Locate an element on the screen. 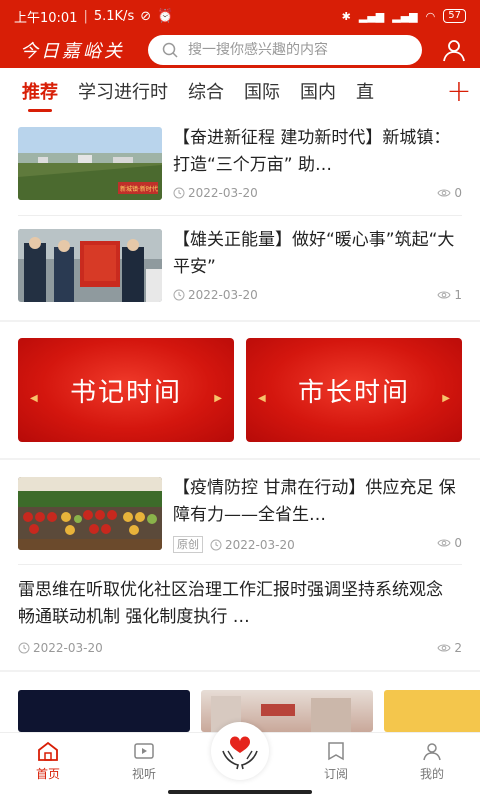 The height and width of the screenshot is (800, 480). volunteer-center-button is located at coordinates (240, 751).